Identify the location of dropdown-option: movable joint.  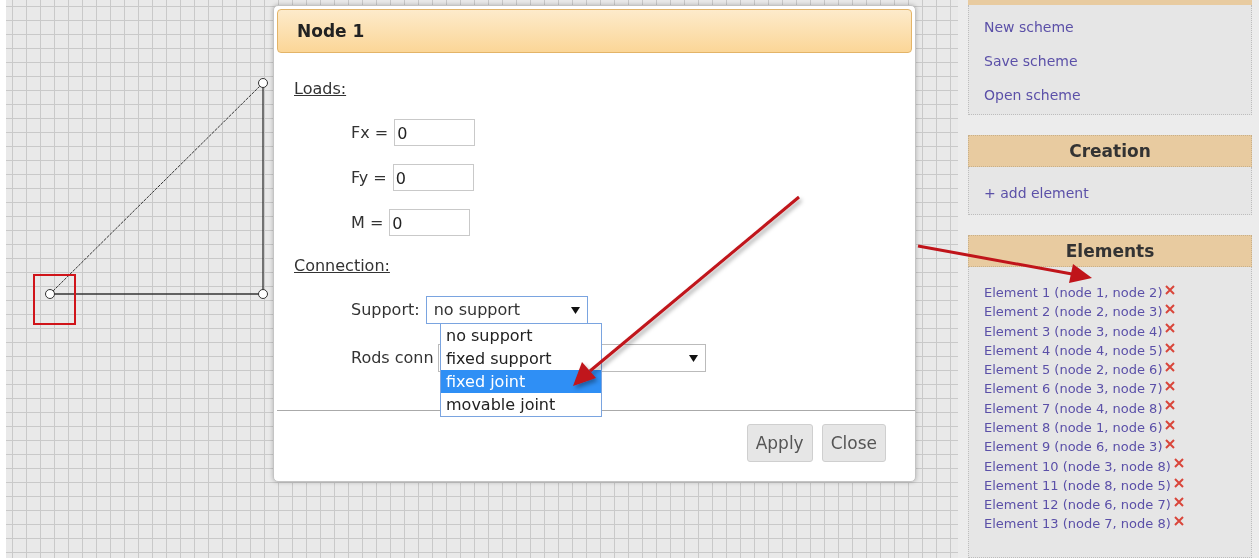
(521, 404).